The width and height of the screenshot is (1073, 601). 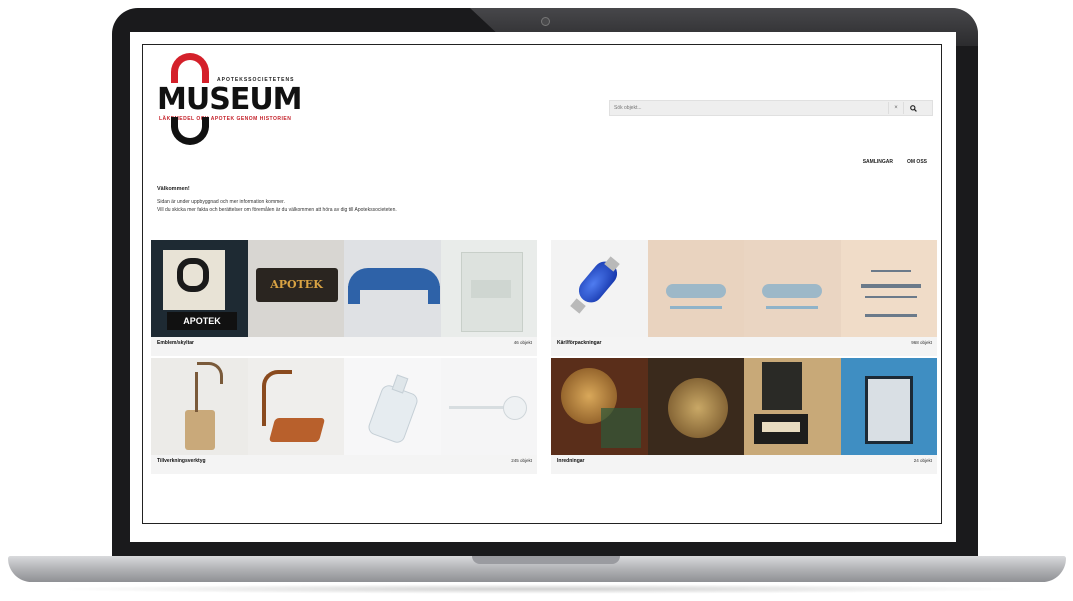 I want to click on search-bar: ×, so click(x=771, y=108).